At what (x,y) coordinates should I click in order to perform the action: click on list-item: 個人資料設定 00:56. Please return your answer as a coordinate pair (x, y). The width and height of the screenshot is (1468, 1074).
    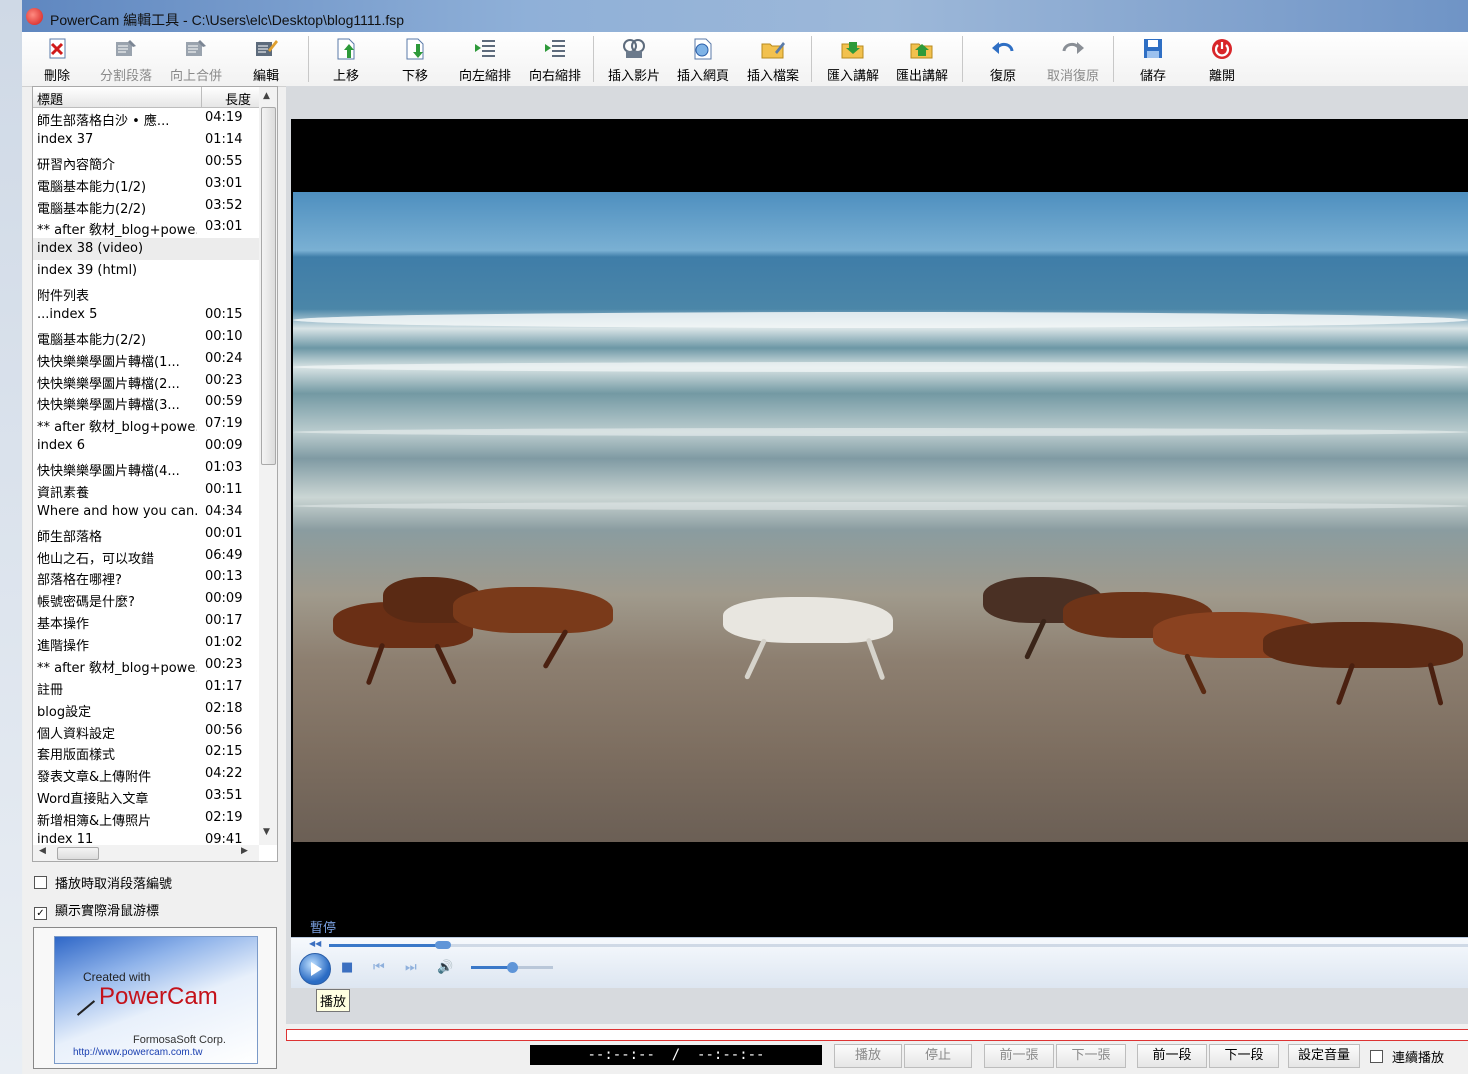
    Looking at the image, I should click on (146, 731).